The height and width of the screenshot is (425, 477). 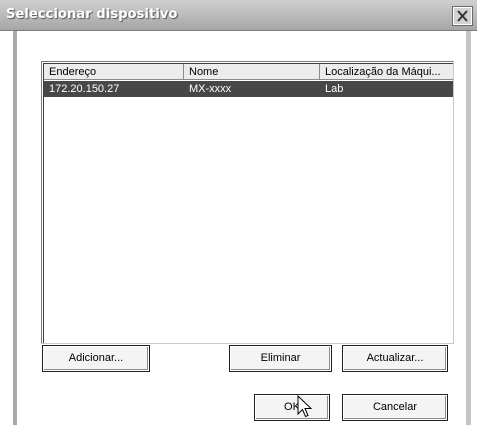 What do you see at coordinates (210, 89) in the screenshot?
I see `cell-name: MX-xxxx` at bounding box center [210, 89].